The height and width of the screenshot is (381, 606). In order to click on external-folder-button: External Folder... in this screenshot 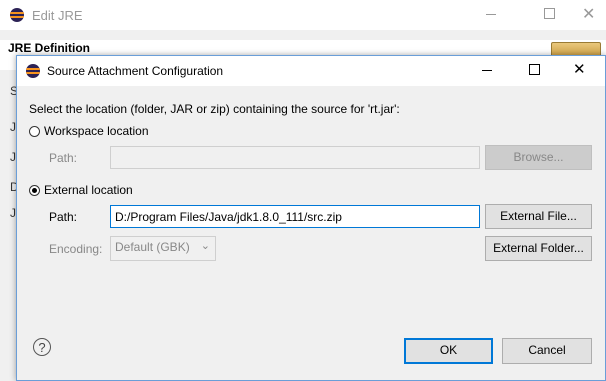, I will do `click(538, 248)`.